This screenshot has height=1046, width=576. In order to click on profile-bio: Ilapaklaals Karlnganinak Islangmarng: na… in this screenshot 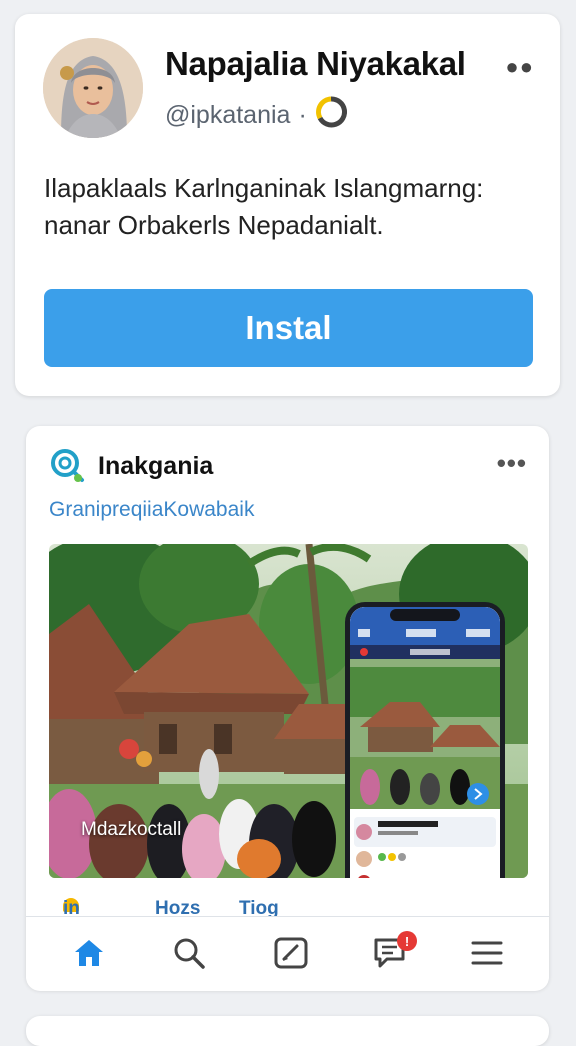, I will do `click(264, 206)`.